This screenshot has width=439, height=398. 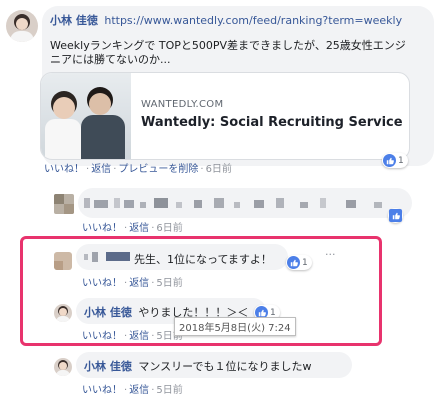 I want to click on comment4-timestamp: 5日前, so click(x=169, y=390).